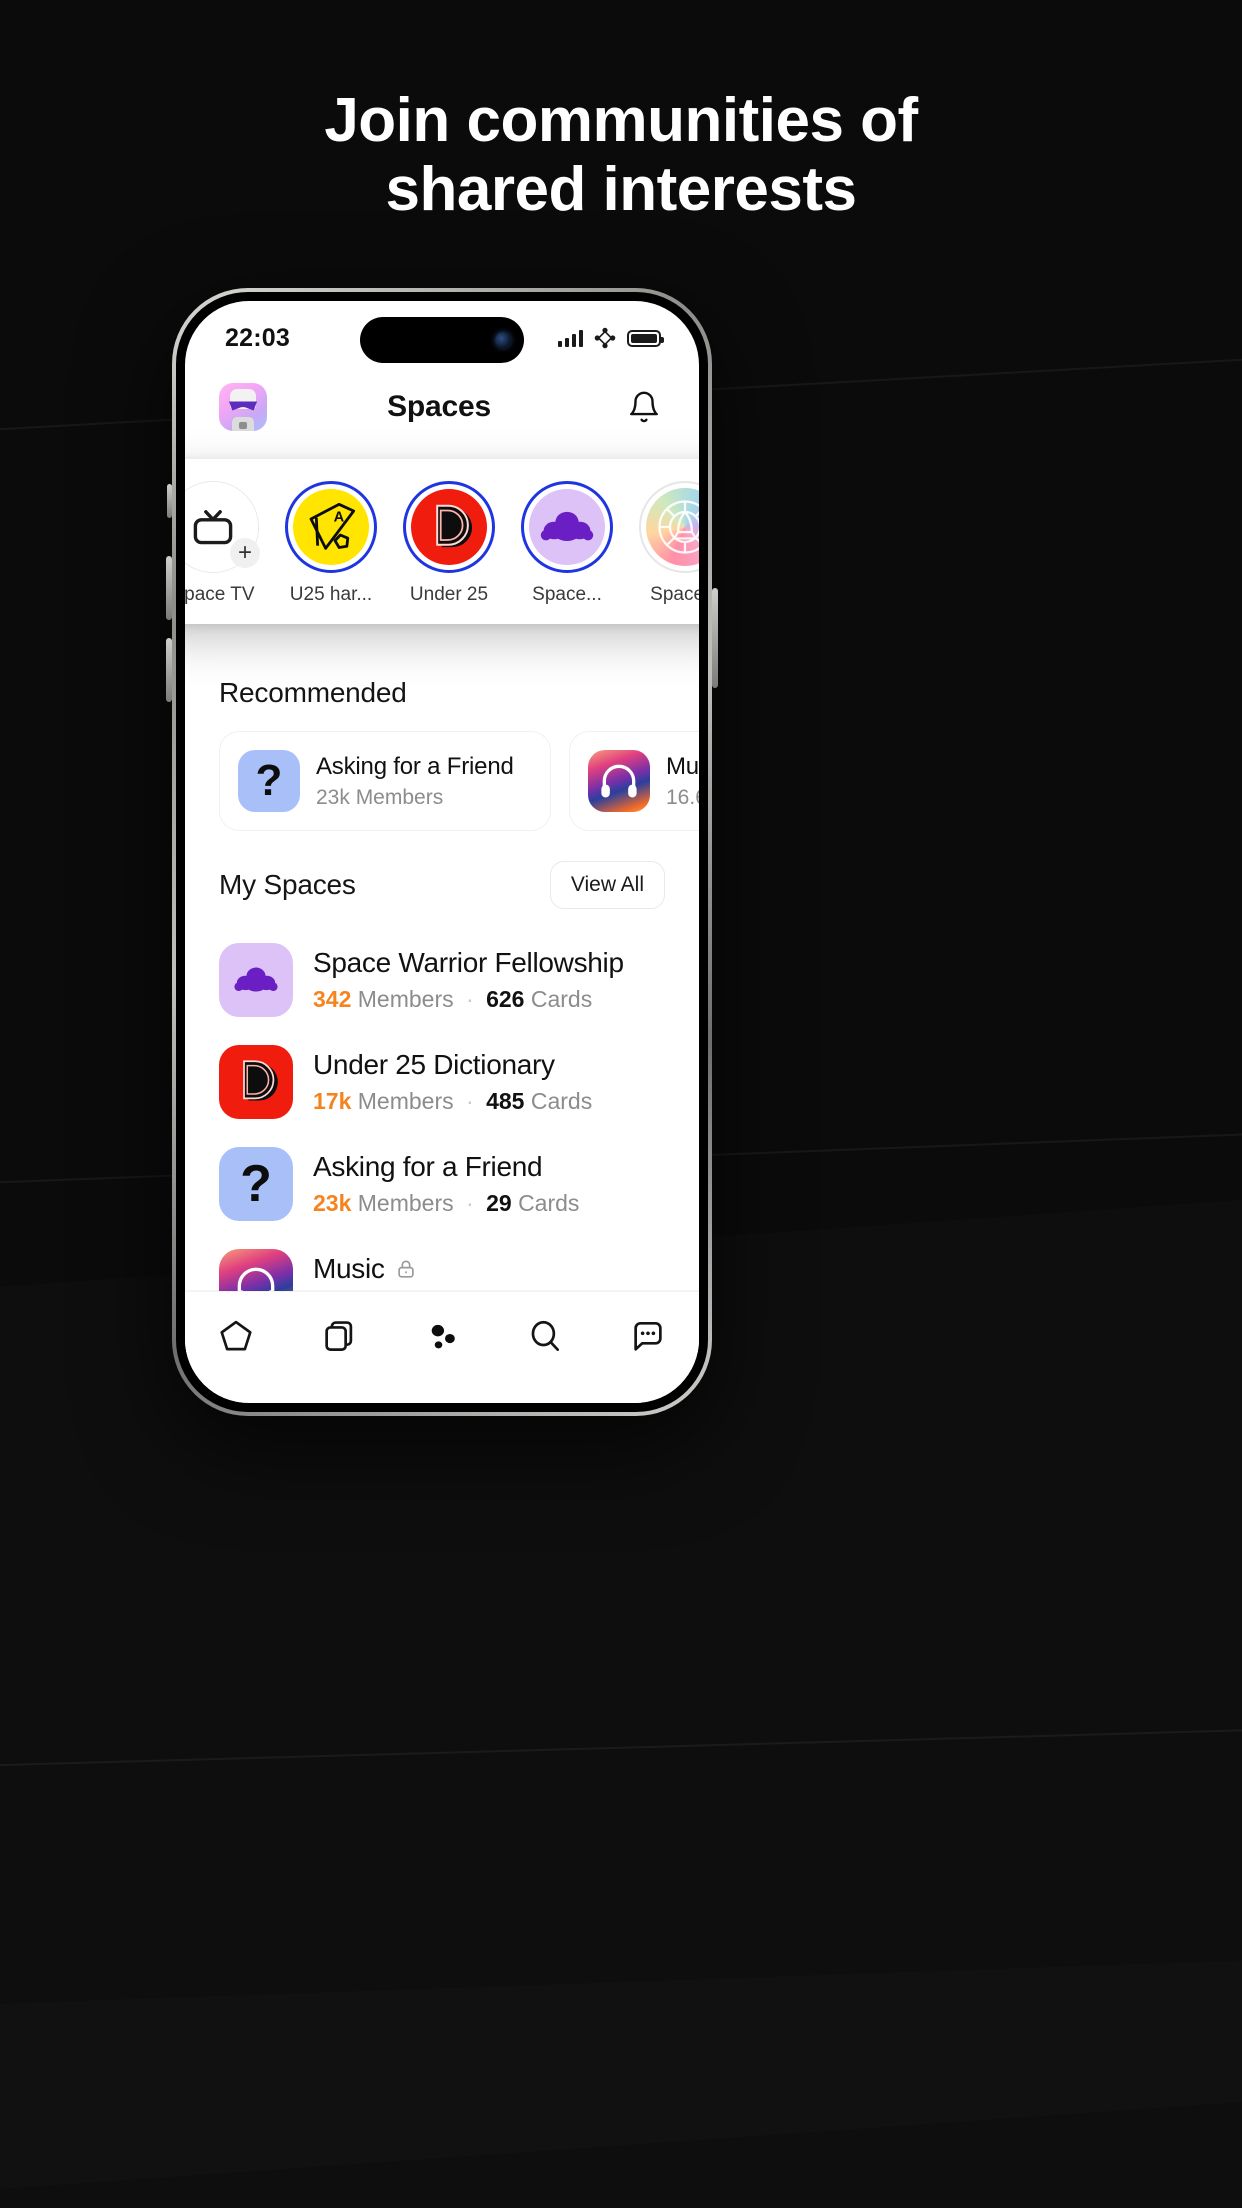 The width and height of the screenshot is (1242, 2208). Describe the element at coordinates (505, 999) in the screenshot. I see `cards-count: 626` at that location.